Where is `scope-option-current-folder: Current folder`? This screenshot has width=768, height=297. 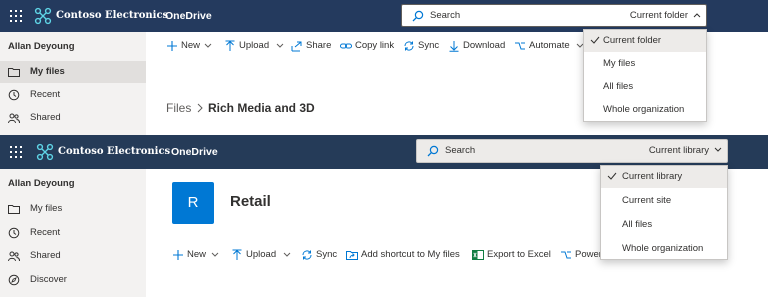 scope-option-current-folder: Current folder is located at coordinates (645, 41).